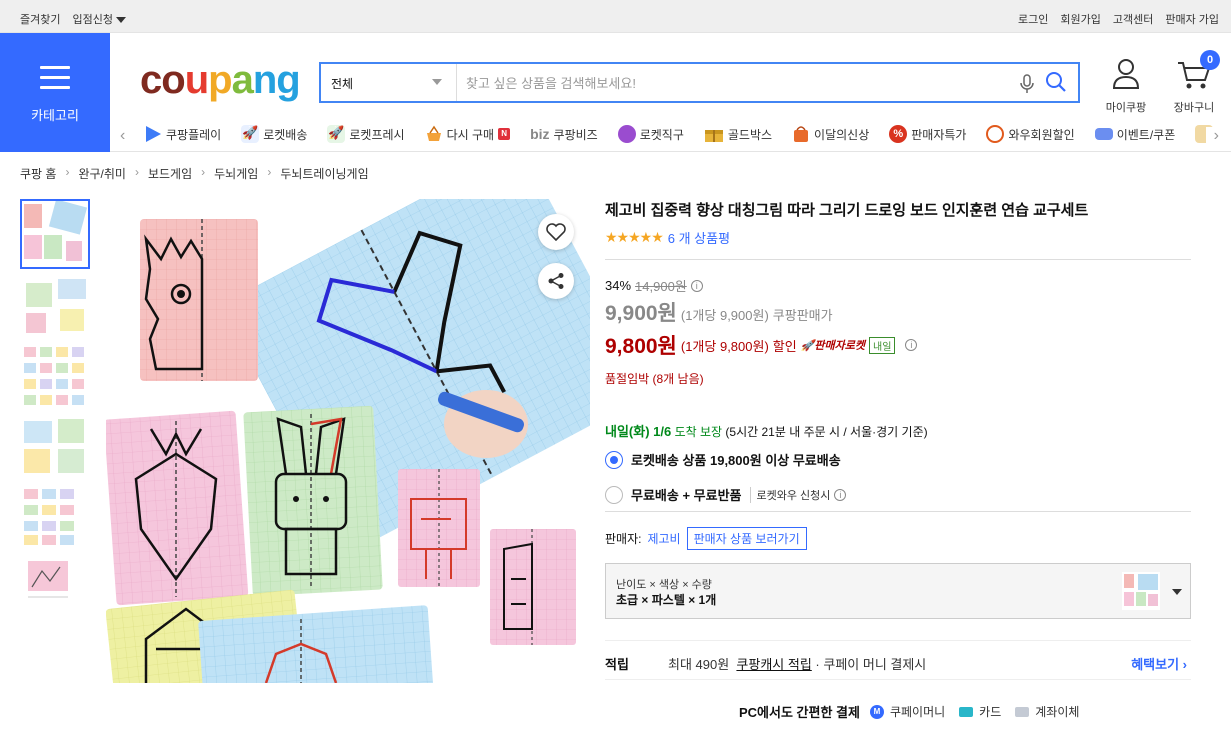 Image resolution: width=1231 pixels, height=733 pixels. I want to click on shipping-option-rocket: 로켓배송 상품 19,800원 이상 무료배송, so click(898, 459).